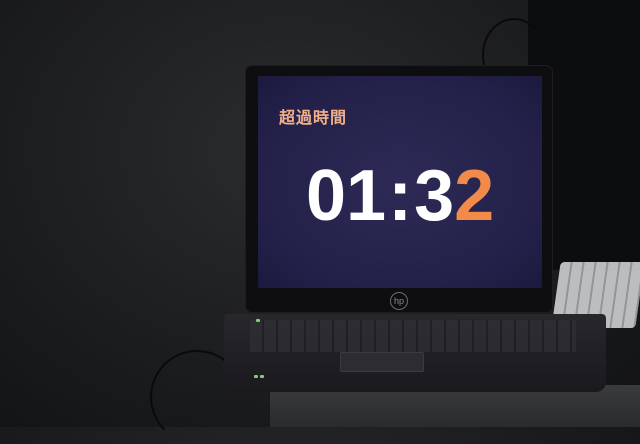 The width and height of the screenshot is (640, 444). What do you see at coordinates (382, 362) in the screenshot?
I see `touchpad` at bounding box center [382, 362].